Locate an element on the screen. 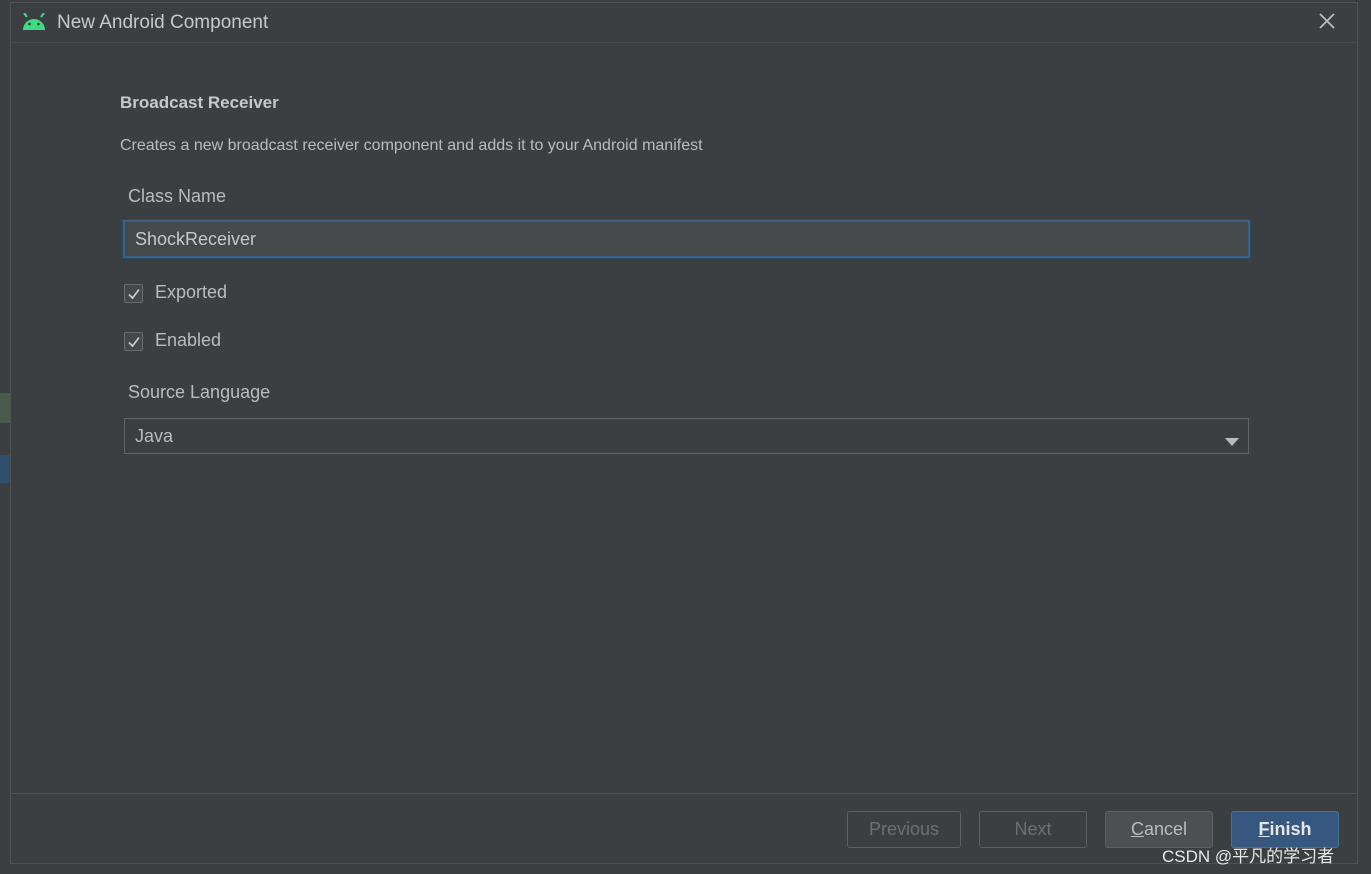  source-language-label: Source Language is located at coordinates (199, 392).